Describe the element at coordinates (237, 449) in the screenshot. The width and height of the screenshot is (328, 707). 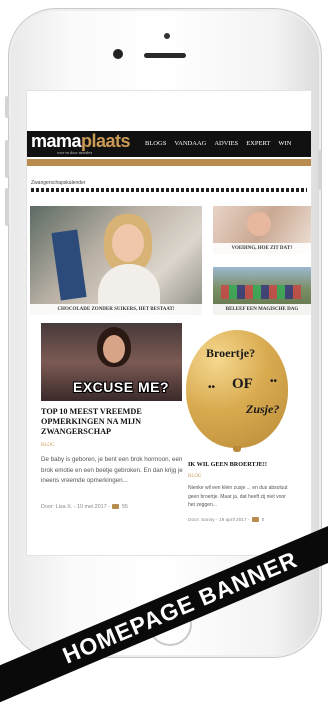
I see `balloon-knot` at that location.